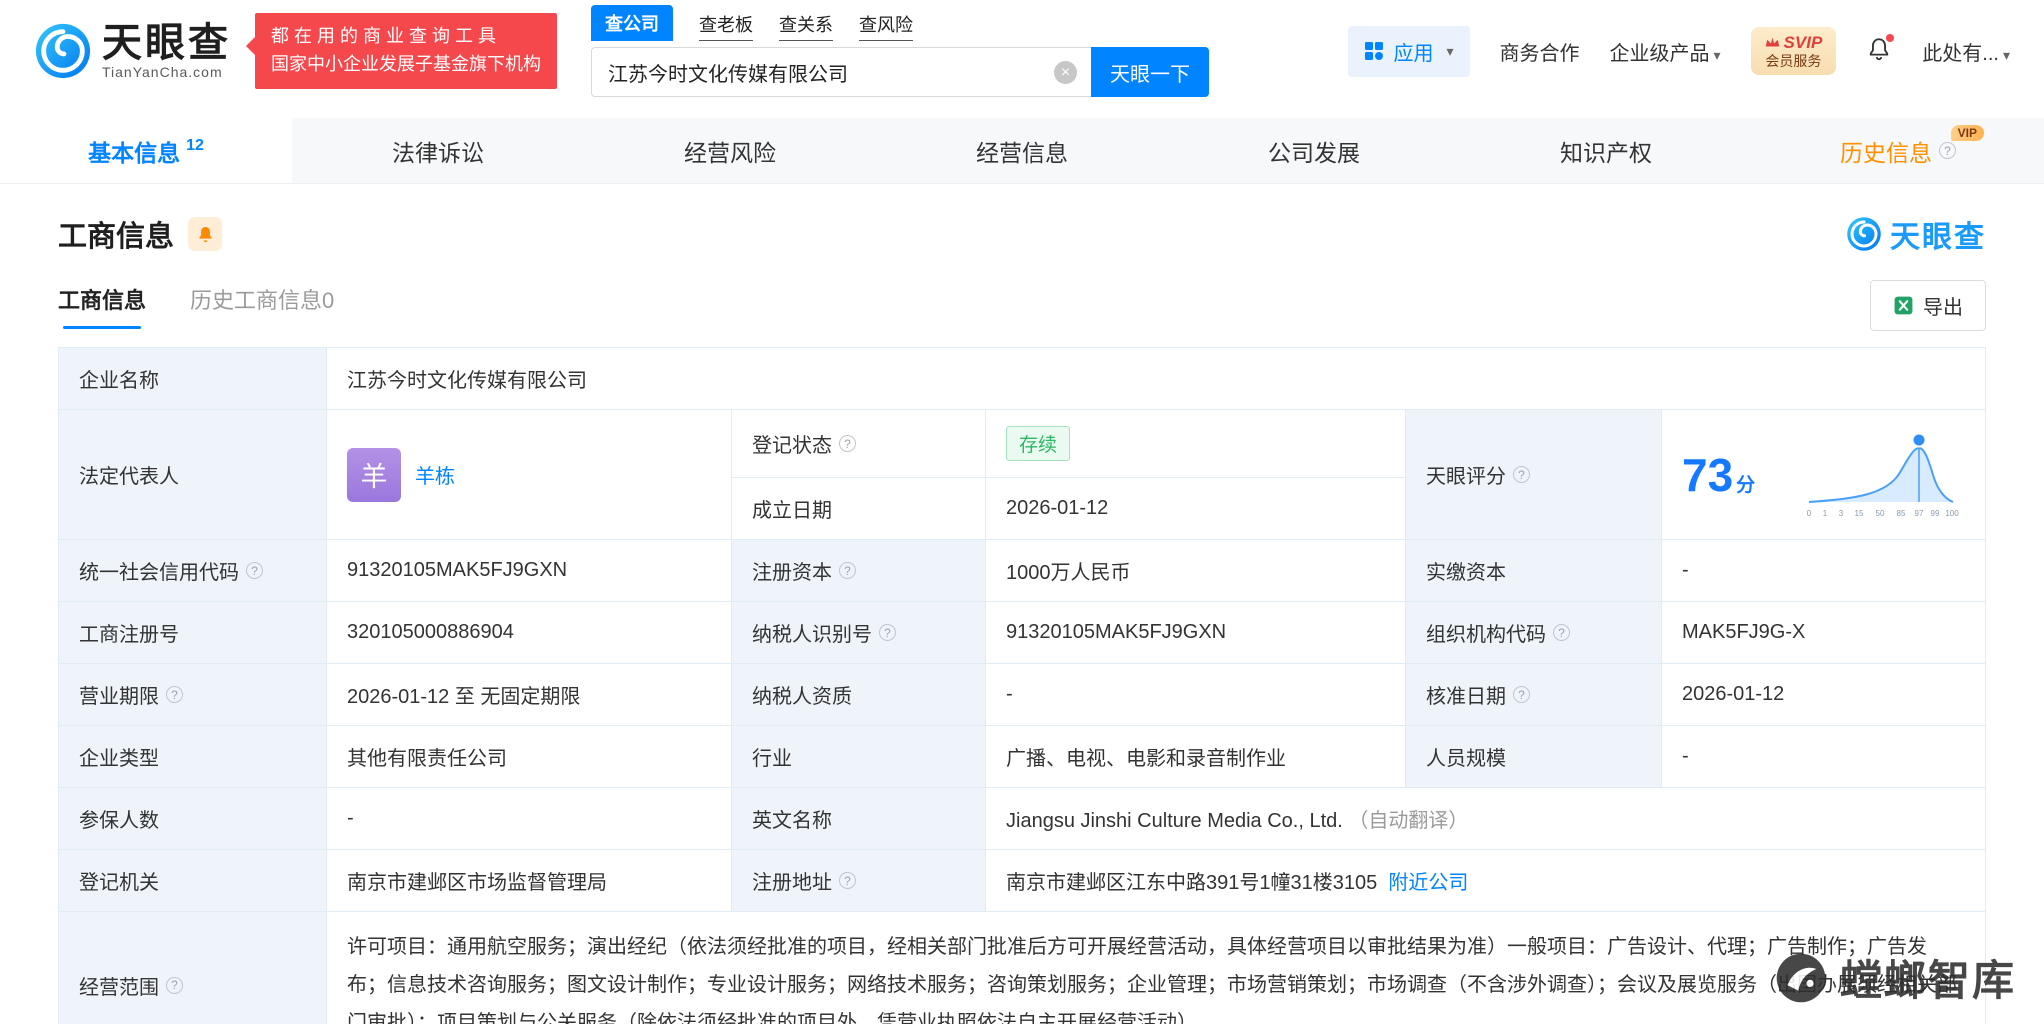 The image size is (2044, 1024). What do you see at coordinates (1841, 513) in the screenshot?
I see `svg-text: 3` at bounding box center [1841, 513].